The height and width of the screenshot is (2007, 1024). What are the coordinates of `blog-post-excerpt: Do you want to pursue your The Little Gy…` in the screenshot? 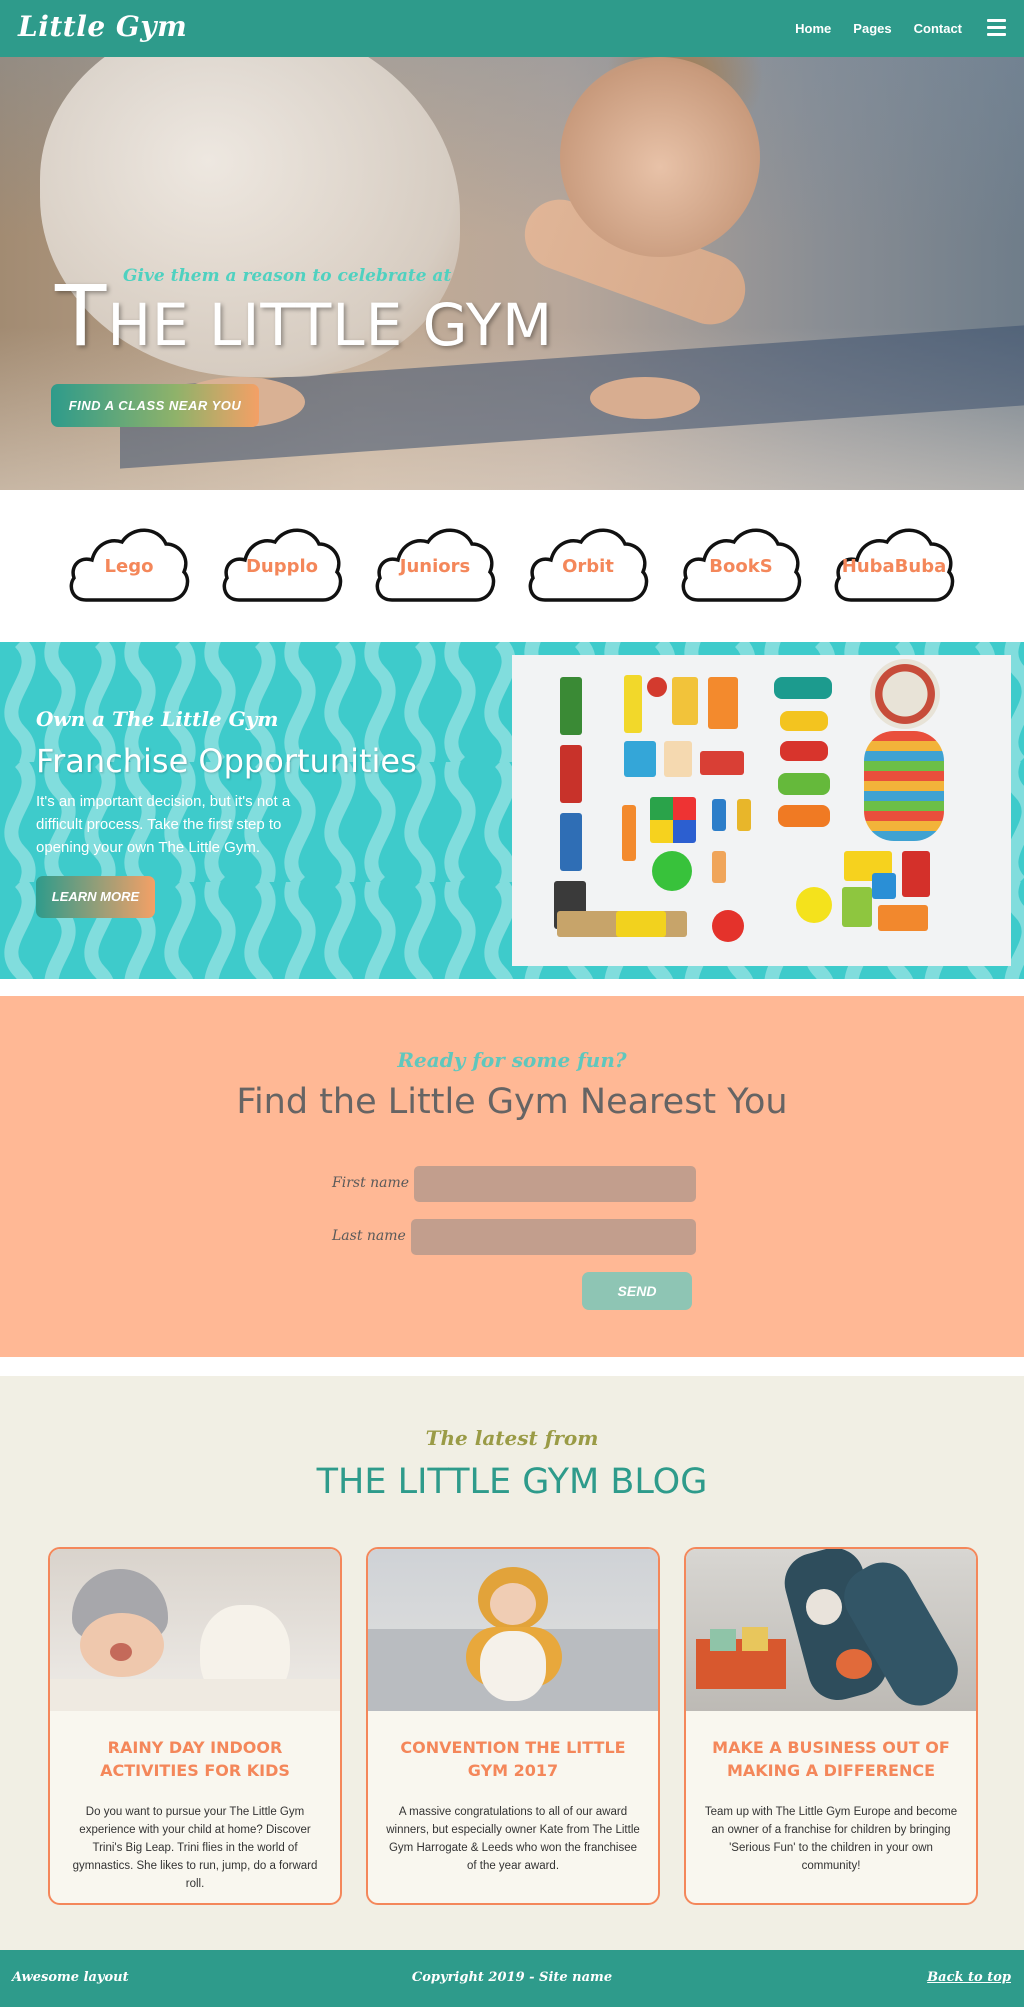 It's located at (195, 1848).